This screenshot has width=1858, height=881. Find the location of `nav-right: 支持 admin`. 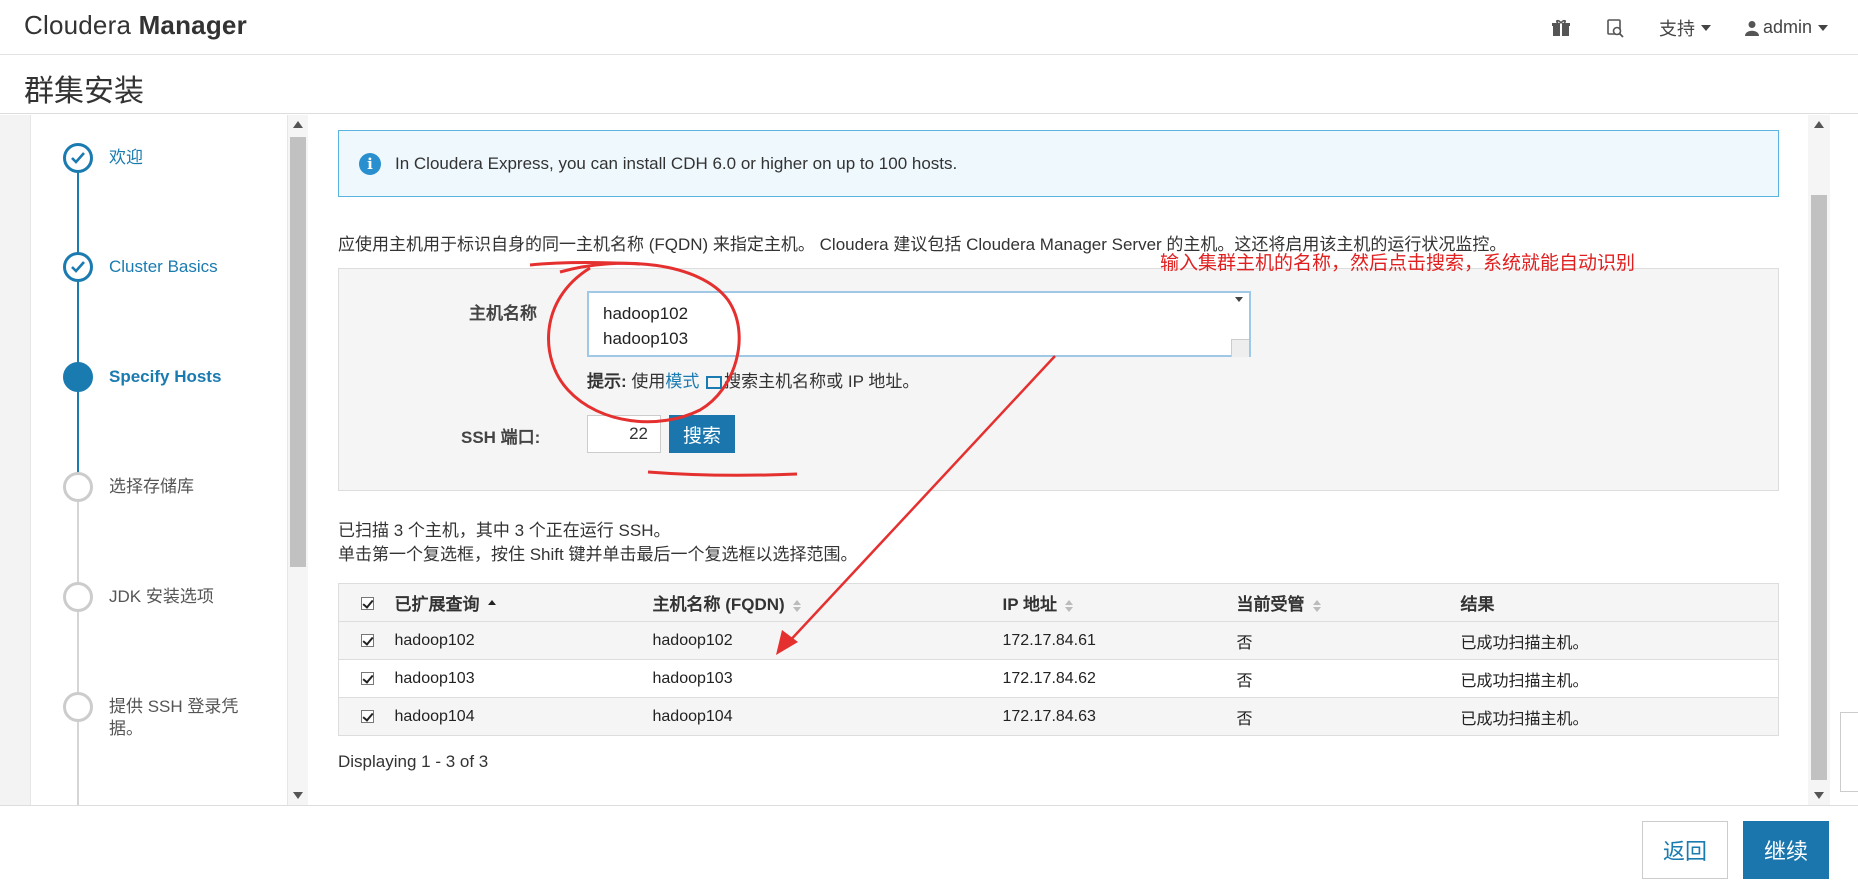

nav-right: 支持 admin is located at coordinates (1689, 27).